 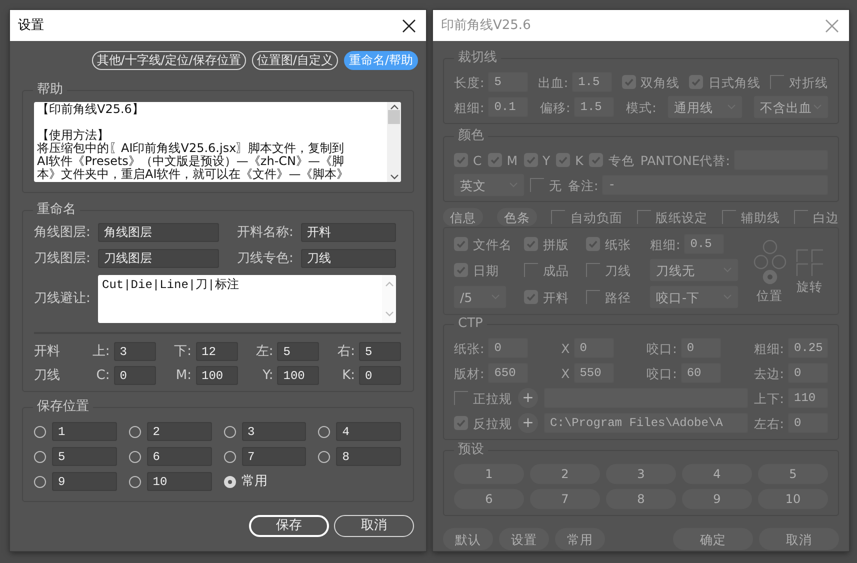 What do you see at coordinates (651, 82) in the screenshot?
I see `checkbox-option: 双角线` at bounding box center [651, 82].